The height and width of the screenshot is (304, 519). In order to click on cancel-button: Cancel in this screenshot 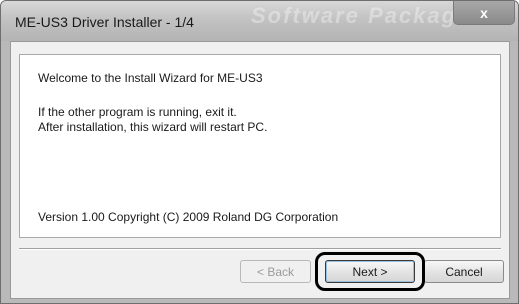, I will do `click(464, 271)`.